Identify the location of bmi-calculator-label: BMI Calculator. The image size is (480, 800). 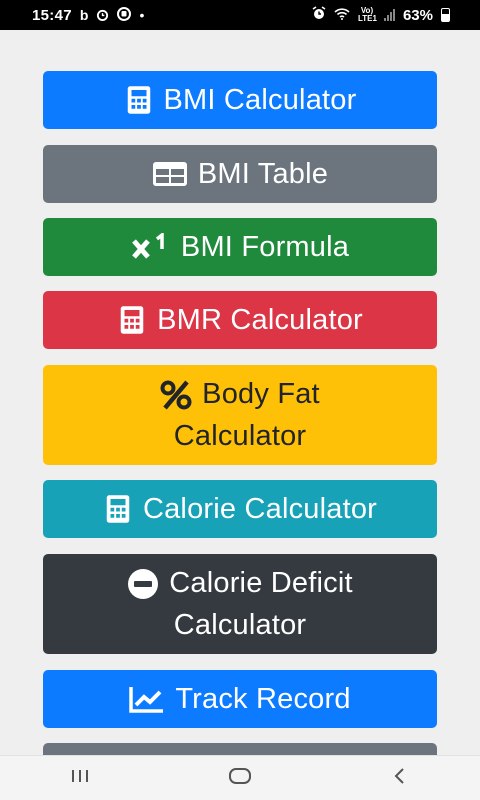
(260, 100).